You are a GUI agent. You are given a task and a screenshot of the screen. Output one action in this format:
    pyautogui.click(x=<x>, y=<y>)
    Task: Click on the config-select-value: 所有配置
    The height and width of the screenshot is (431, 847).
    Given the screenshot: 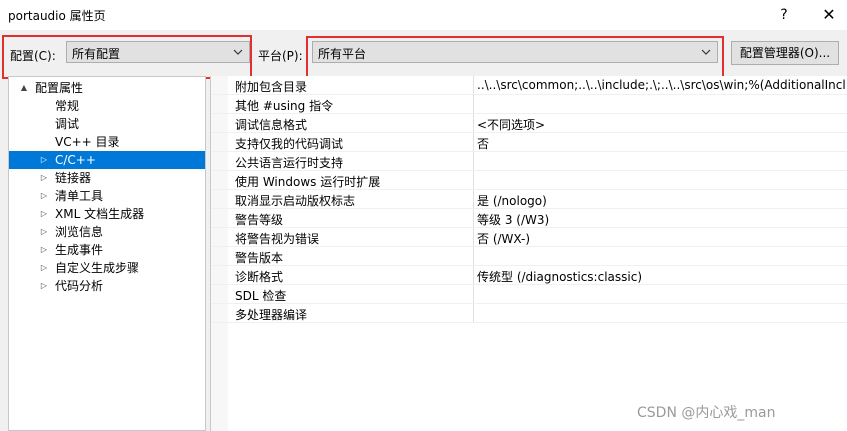 What is the action you would take?
    pyautogui.click(x=96, y=54)
    